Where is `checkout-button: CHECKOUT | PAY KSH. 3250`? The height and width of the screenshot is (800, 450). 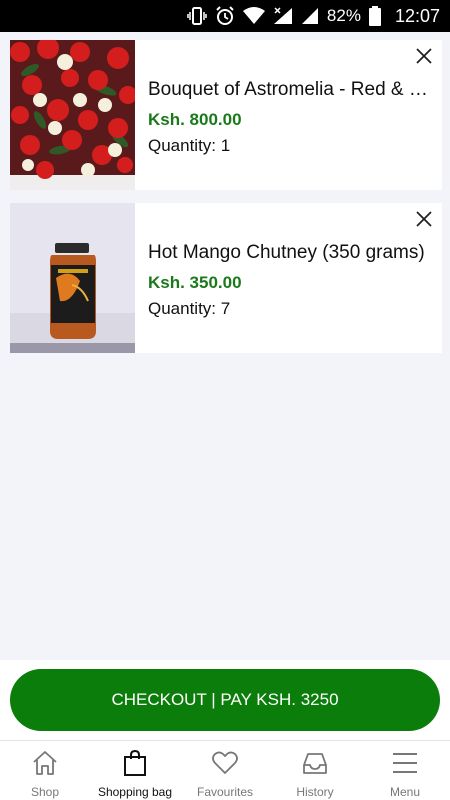
checkout-button: CHECKOUT | PAY KSH. 3250 is located at coordinates (225, 700).